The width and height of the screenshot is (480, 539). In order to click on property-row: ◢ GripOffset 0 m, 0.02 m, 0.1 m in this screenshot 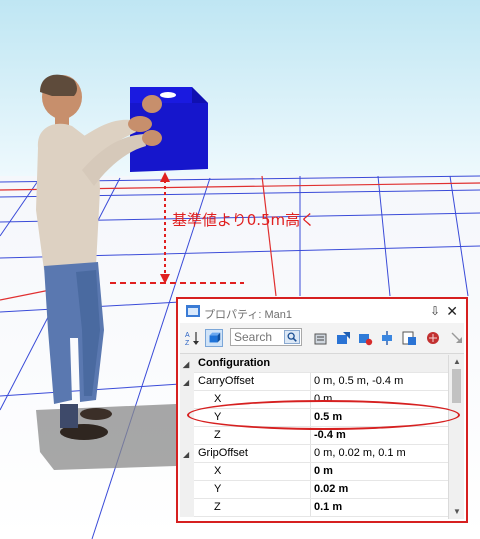, I will do `click(314, 454)`.